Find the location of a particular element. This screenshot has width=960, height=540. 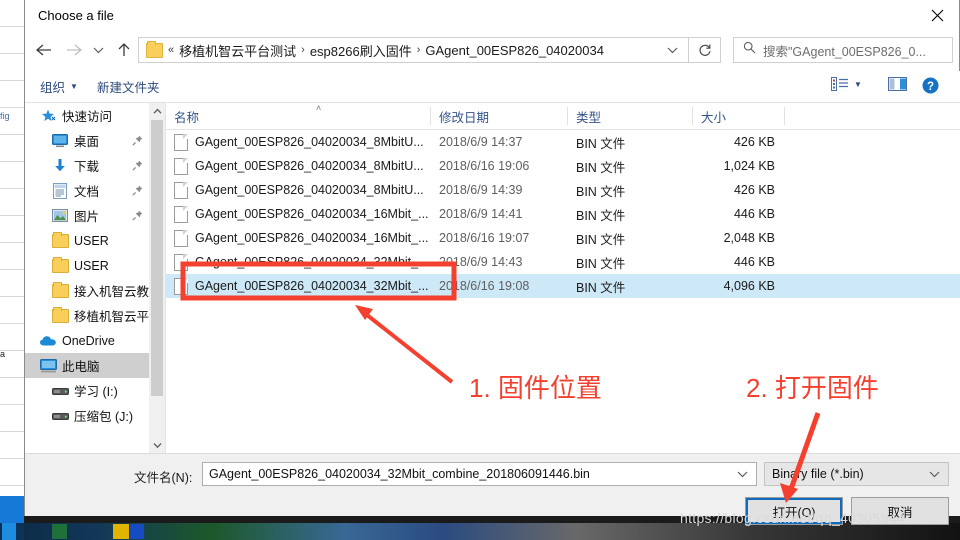

sidebar-item-9: OneDrive is located at coordinates (87, 340).